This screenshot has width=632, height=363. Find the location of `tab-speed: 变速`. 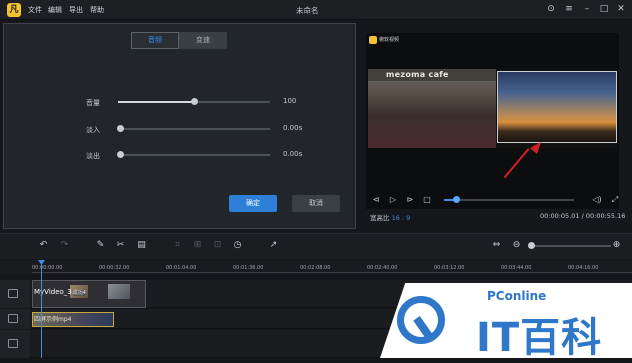

tab-speed: 变速 is located at coordinates (203, 40).